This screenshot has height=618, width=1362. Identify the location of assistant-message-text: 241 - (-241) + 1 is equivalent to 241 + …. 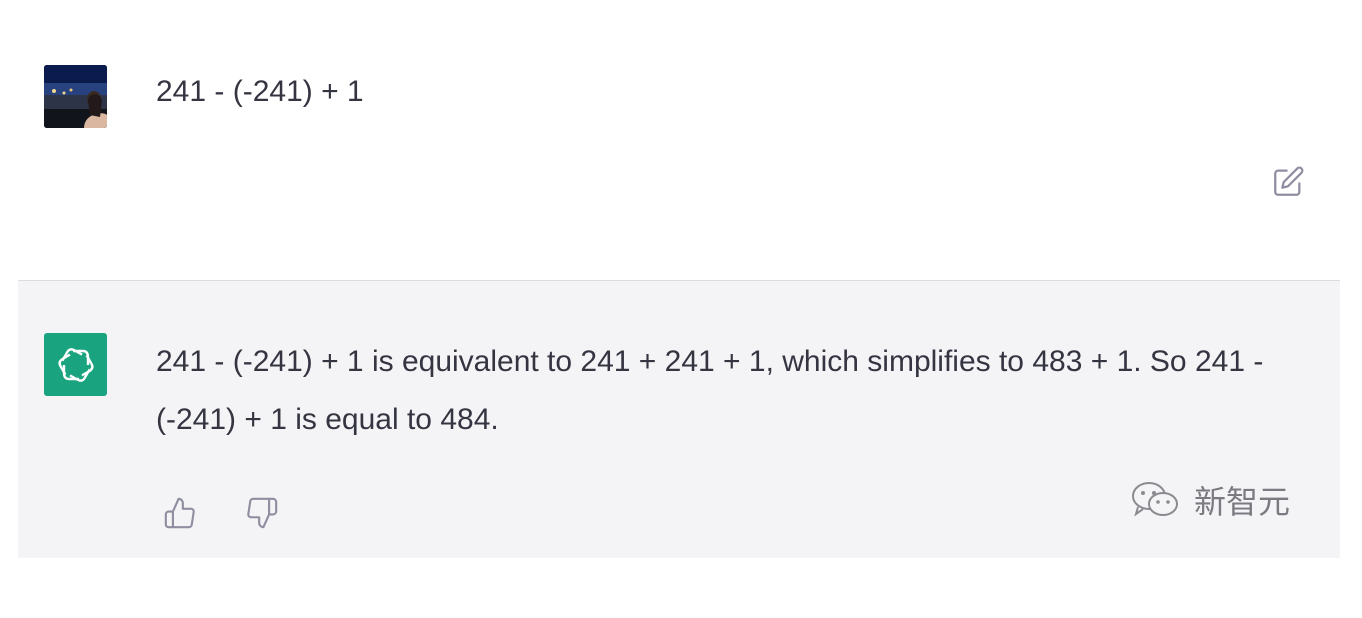
(710, 390).